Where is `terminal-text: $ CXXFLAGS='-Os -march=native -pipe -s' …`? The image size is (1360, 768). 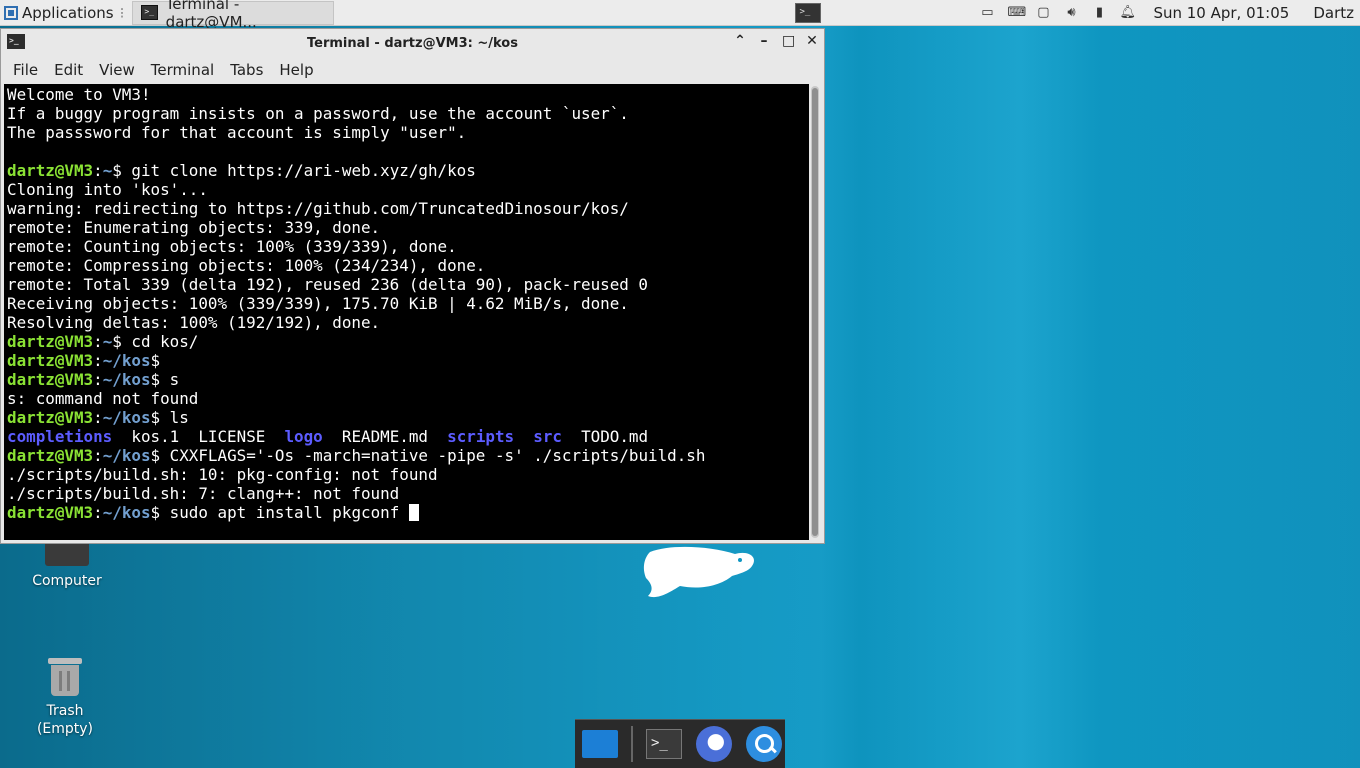 terminal-text: $ CXXFLAGS='-Os -march=native -pipe -s' … is located at coordinates (428, 455).